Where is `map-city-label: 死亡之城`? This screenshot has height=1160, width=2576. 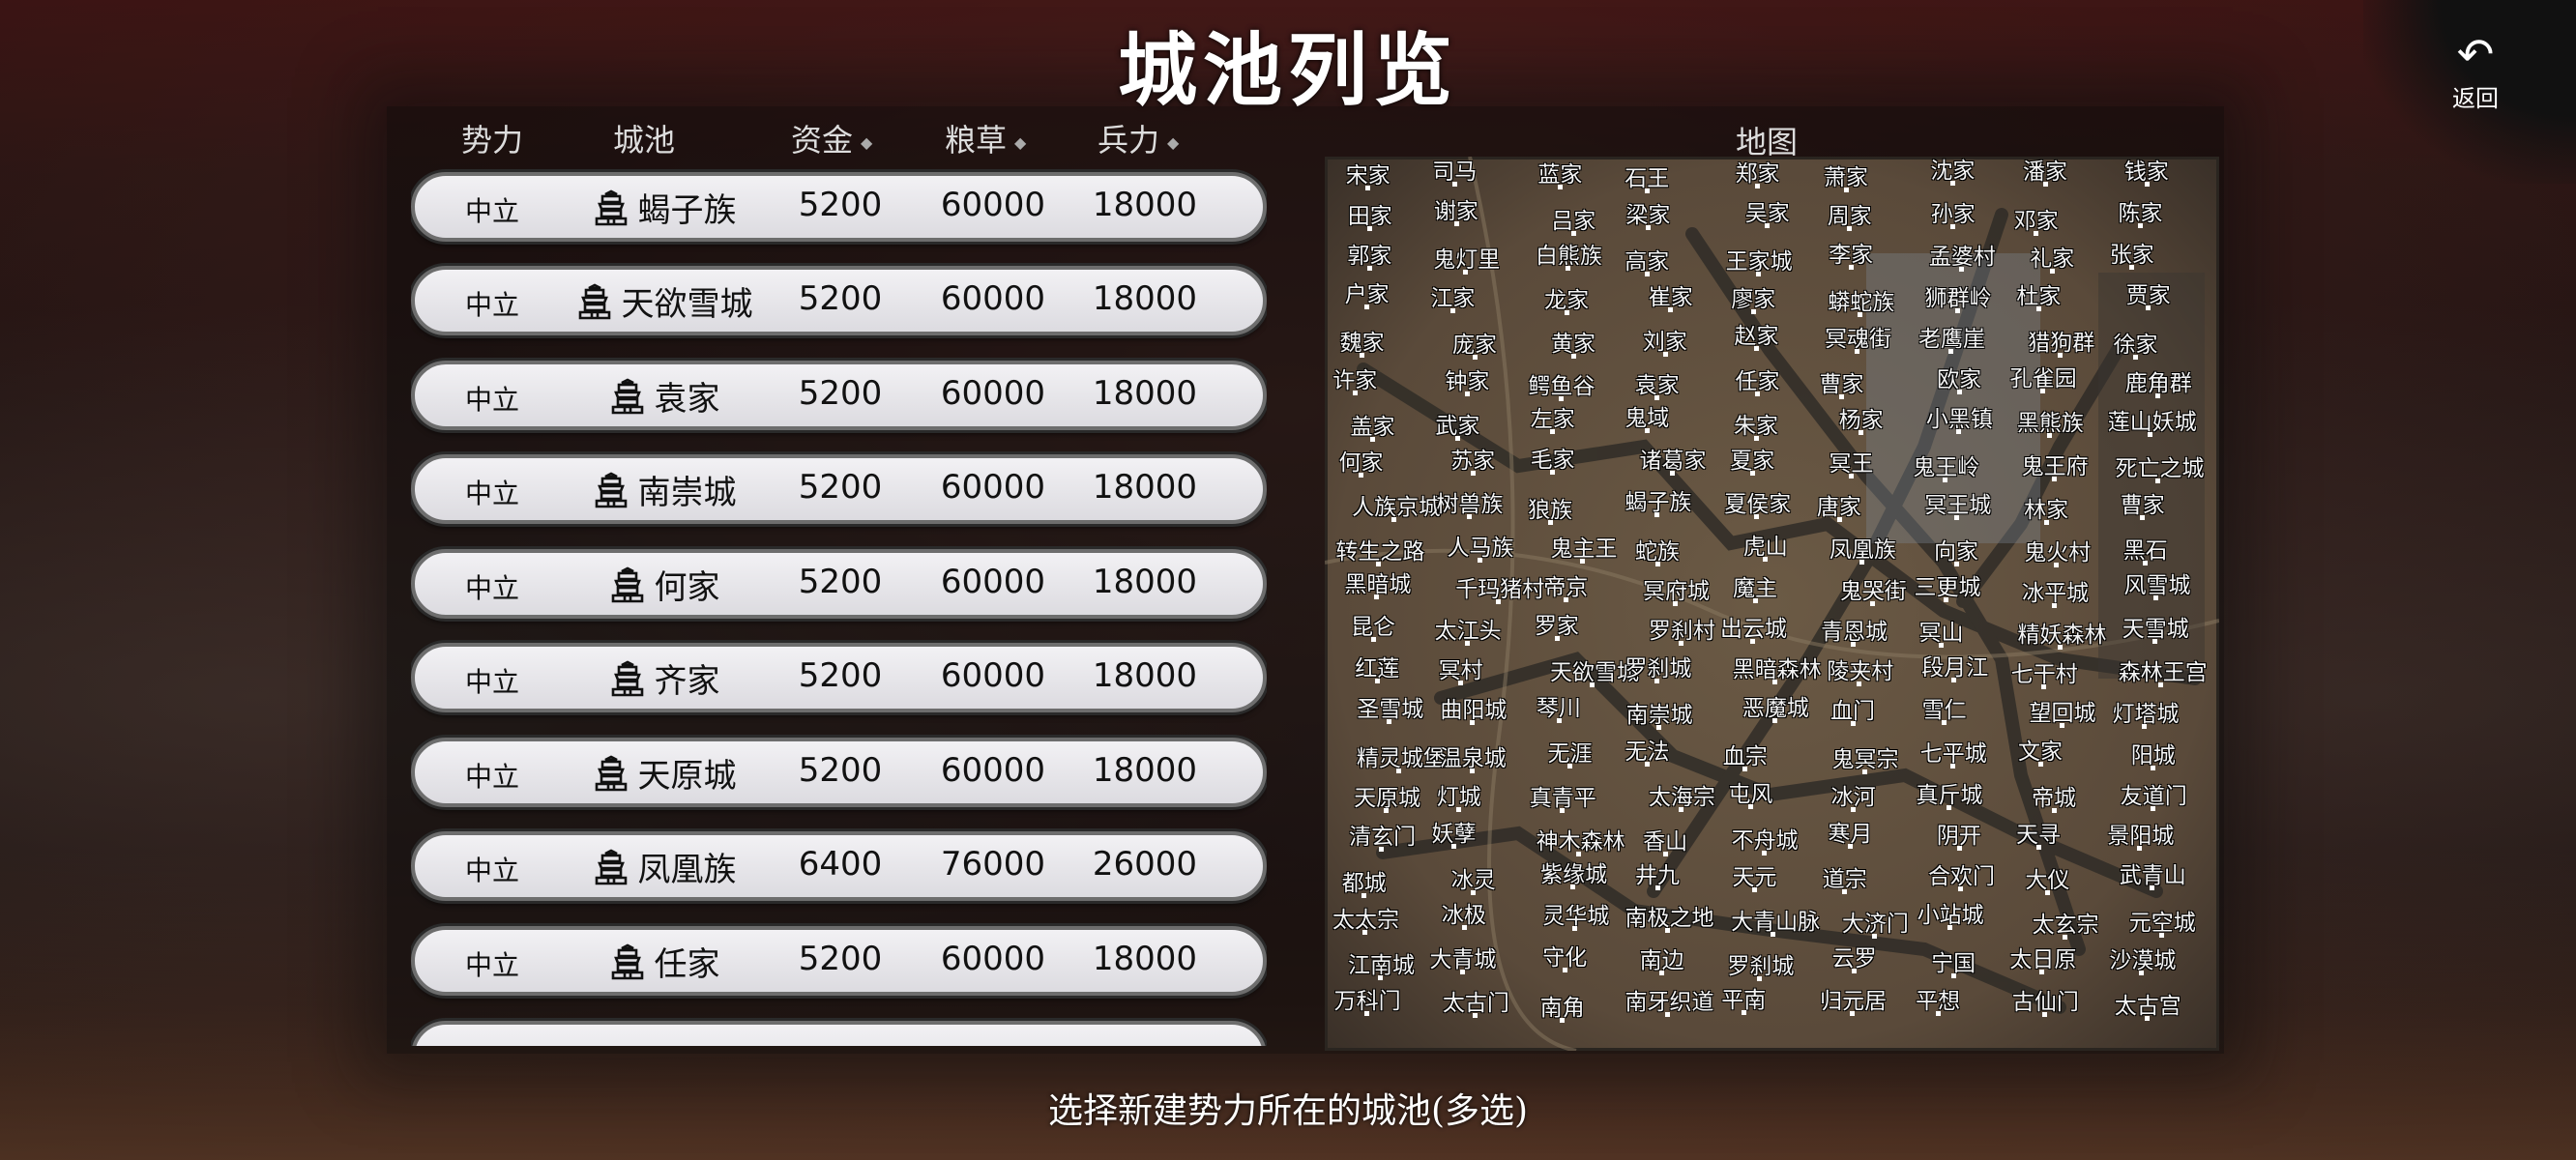 map-city-label: 死亡之城 is located at coordinates (2159, 467).